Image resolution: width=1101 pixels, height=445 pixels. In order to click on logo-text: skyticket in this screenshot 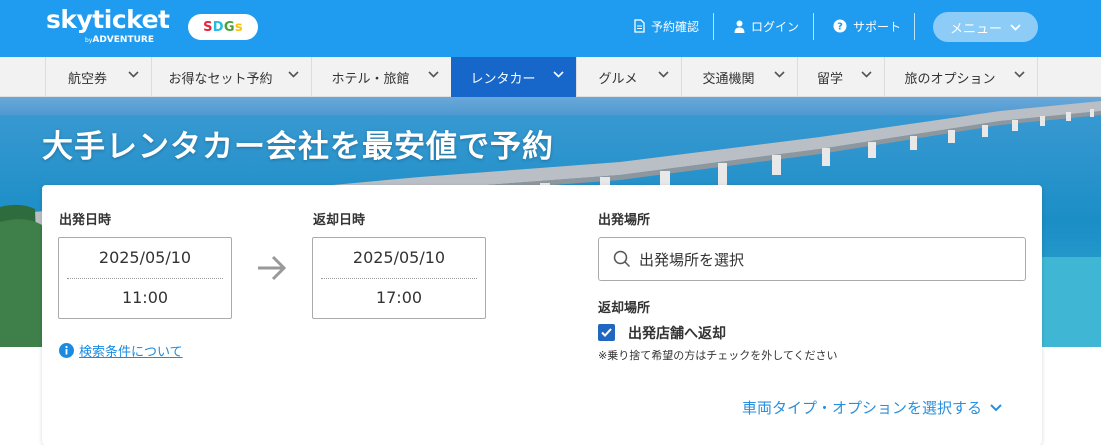, I will do `click(108, 19)`.